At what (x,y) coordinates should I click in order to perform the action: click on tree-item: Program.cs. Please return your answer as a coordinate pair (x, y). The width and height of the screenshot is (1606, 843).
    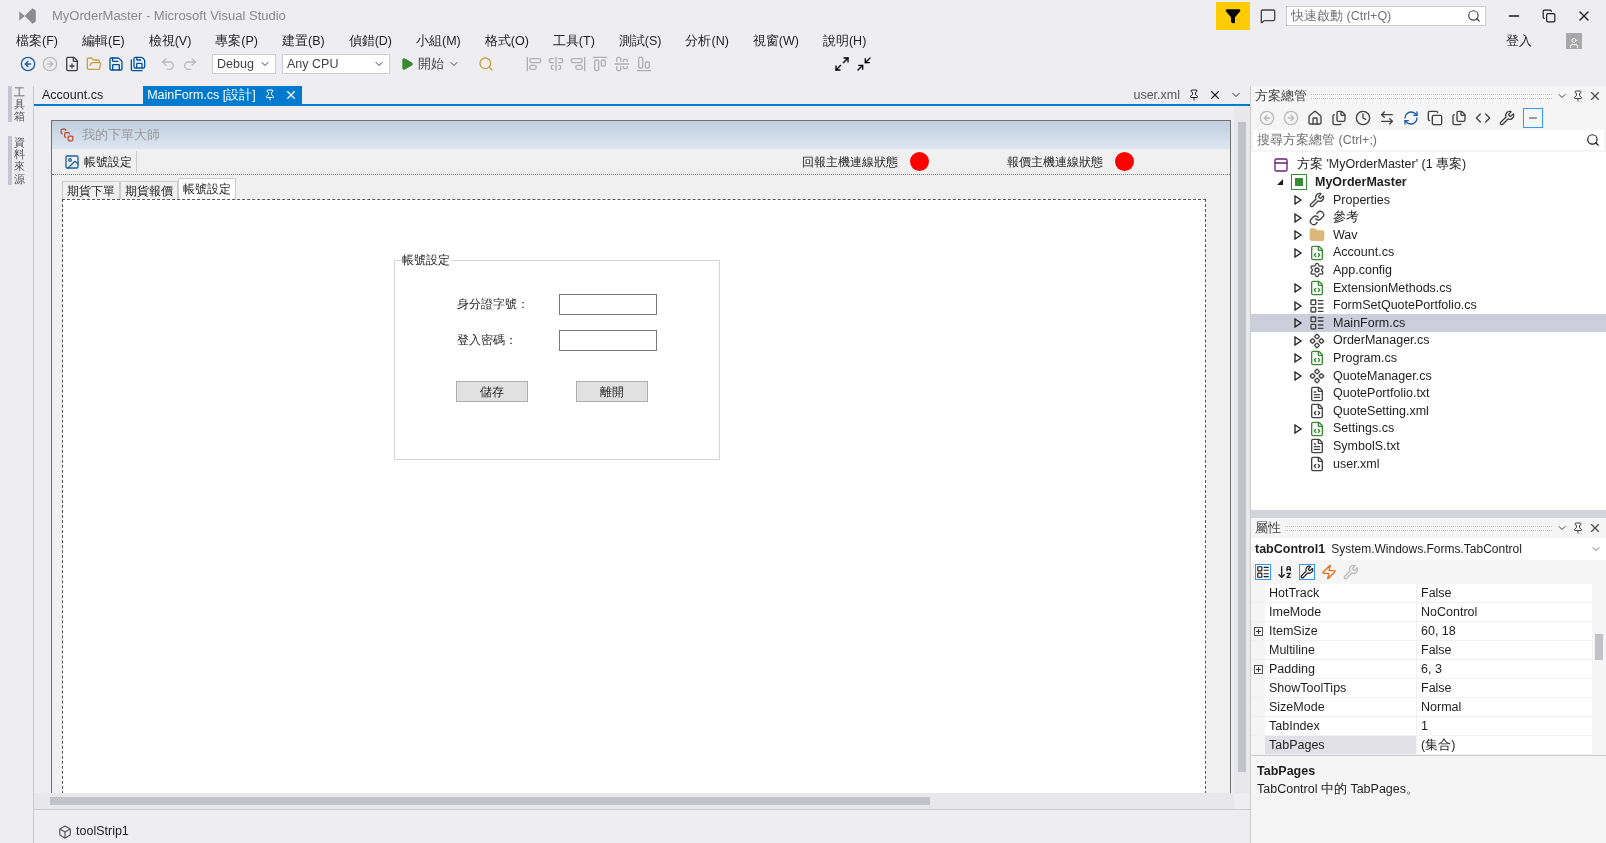
    Looking at the image, I should click on (1428, 358).